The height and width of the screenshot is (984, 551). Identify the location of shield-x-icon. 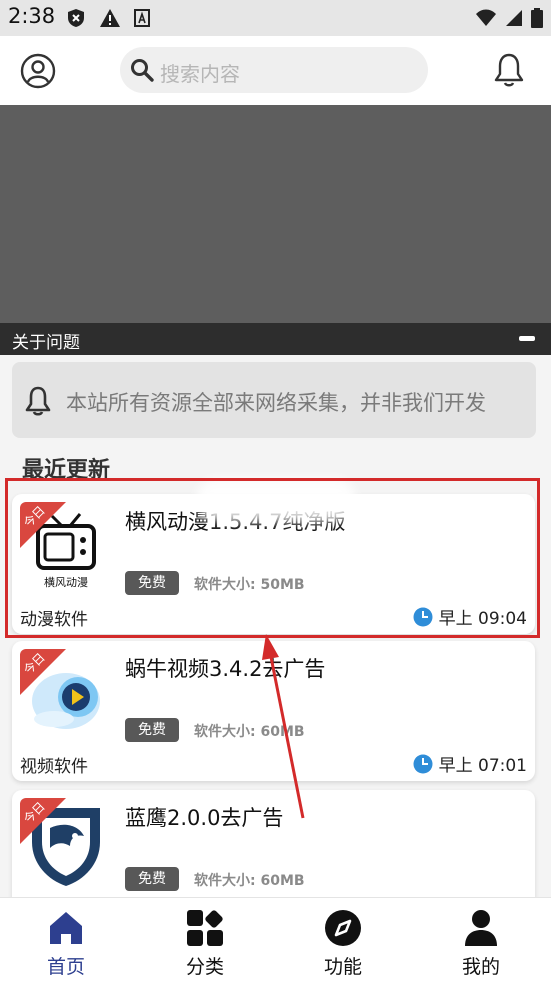
(76, 18).